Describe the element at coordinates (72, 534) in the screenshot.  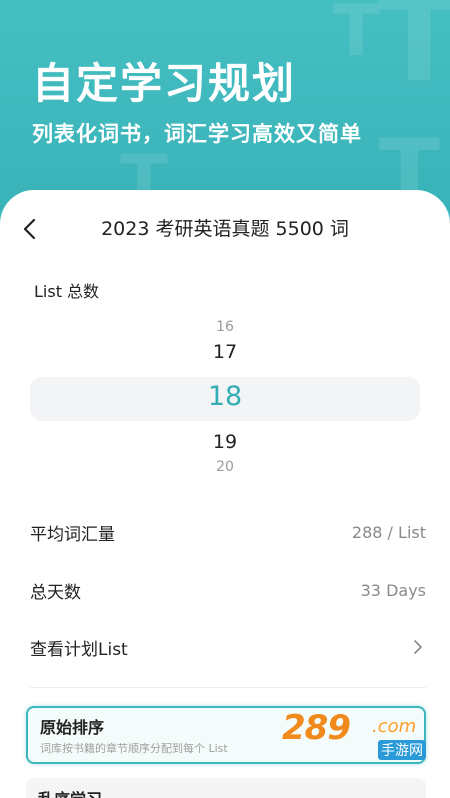
I see `average-words-label: 平均词汇量` at that location.